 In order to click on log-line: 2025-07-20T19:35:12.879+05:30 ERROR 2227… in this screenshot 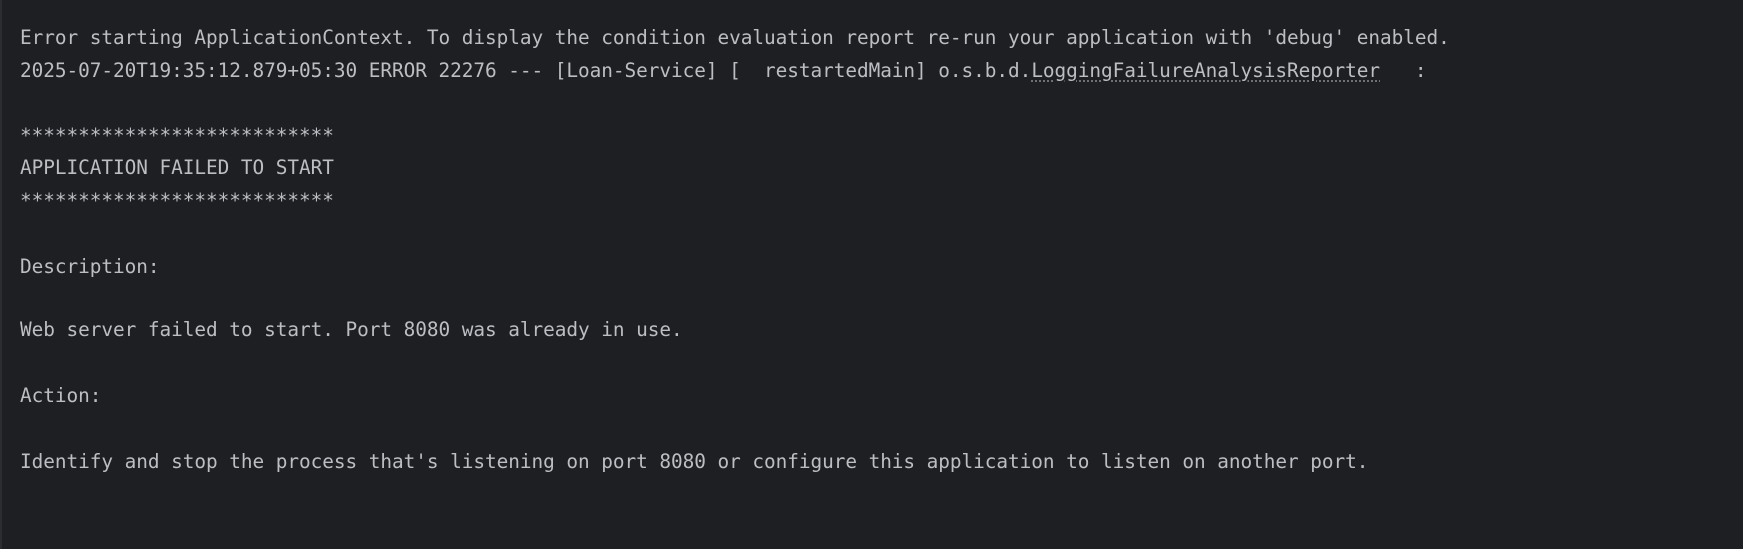, I will do `click(723, 71)`.